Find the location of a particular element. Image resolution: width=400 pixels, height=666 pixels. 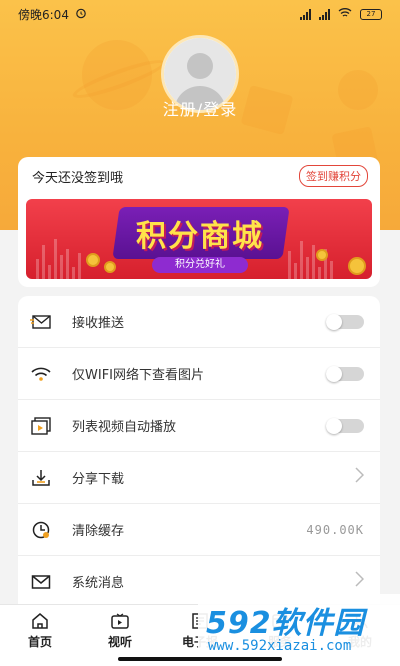

banner-title: 积分商城 is located at coordinates (200, 236).